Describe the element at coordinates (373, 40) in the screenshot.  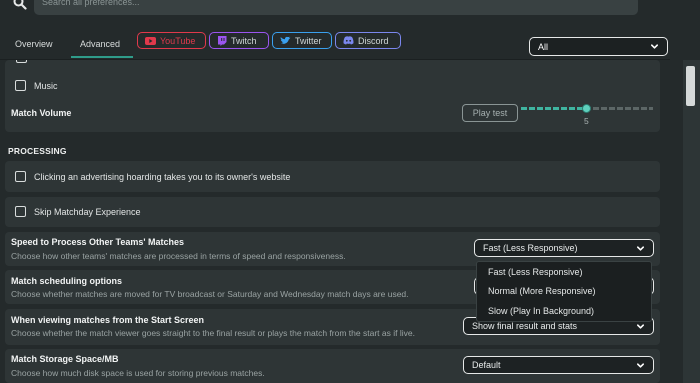
I see `discord-label: Discord` at that location.